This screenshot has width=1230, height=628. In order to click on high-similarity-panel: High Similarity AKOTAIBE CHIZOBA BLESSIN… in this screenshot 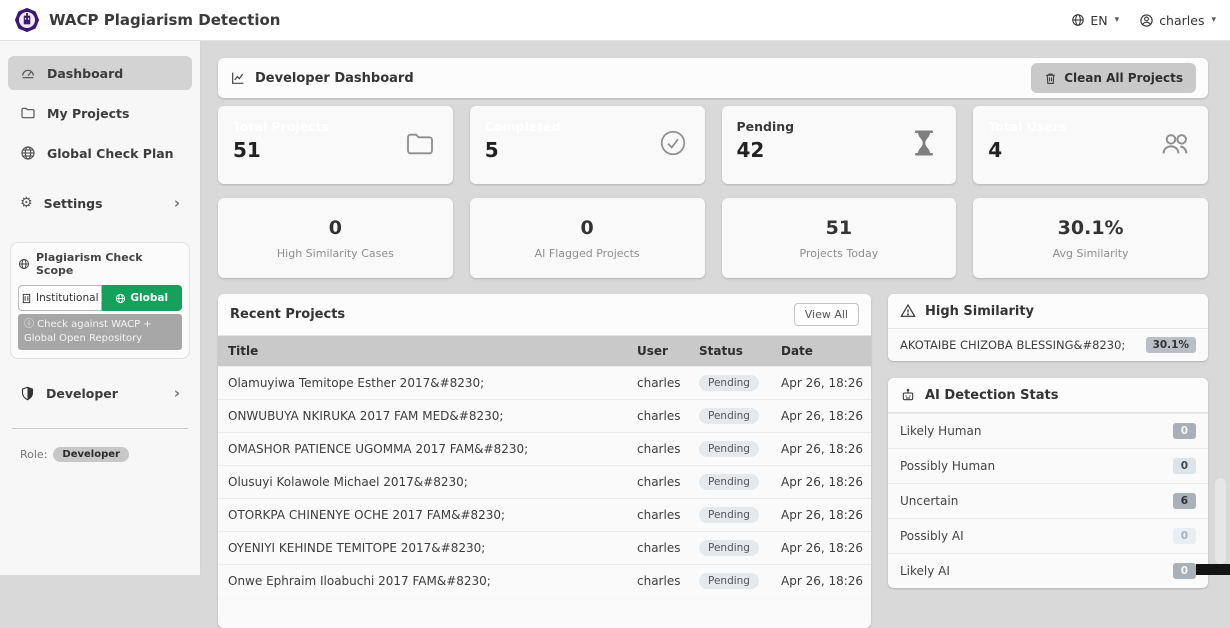, I will do `click(1048, 327)`.